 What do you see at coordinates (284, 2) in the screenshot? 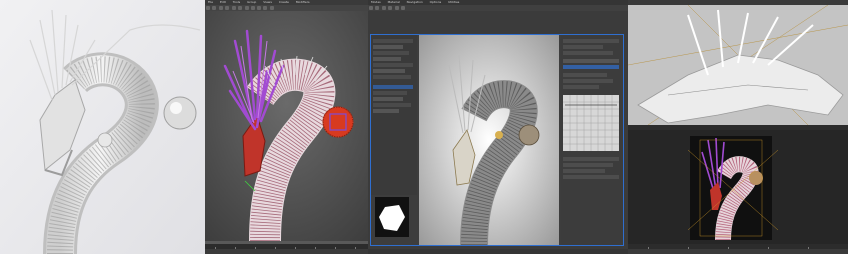
I see `menu-create: Create` at bounding box center [284, 2].